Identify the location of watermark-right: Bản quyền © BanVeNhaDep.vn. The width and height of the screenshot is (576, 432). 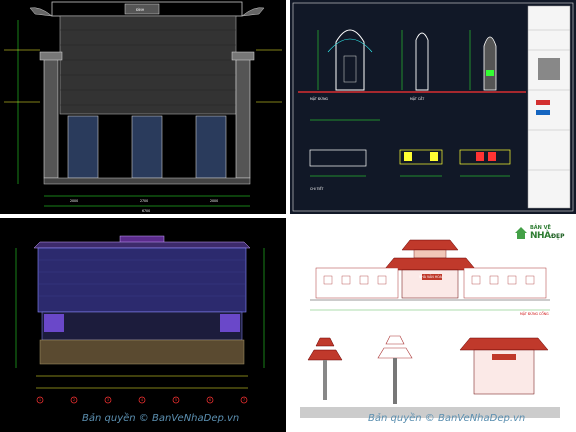
(447, 418).